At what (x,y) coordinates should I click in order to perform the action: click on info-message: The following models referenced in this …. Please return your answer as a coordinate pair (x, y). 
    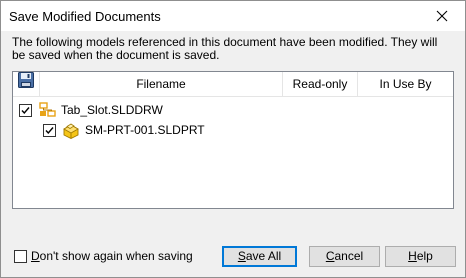
    Looking at the image, I should click on (225, 48).